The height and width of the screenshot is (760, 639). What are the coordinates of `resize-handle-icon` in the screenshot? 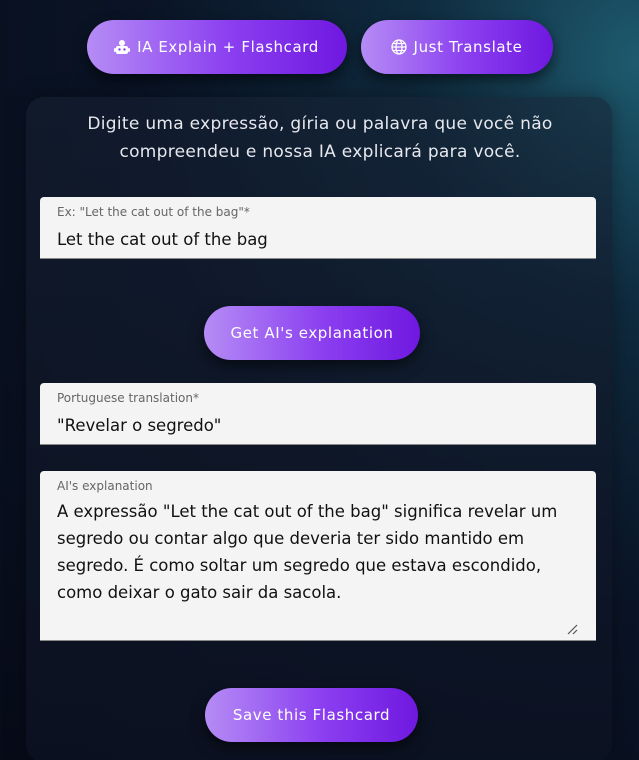 It's located at (572, 627).